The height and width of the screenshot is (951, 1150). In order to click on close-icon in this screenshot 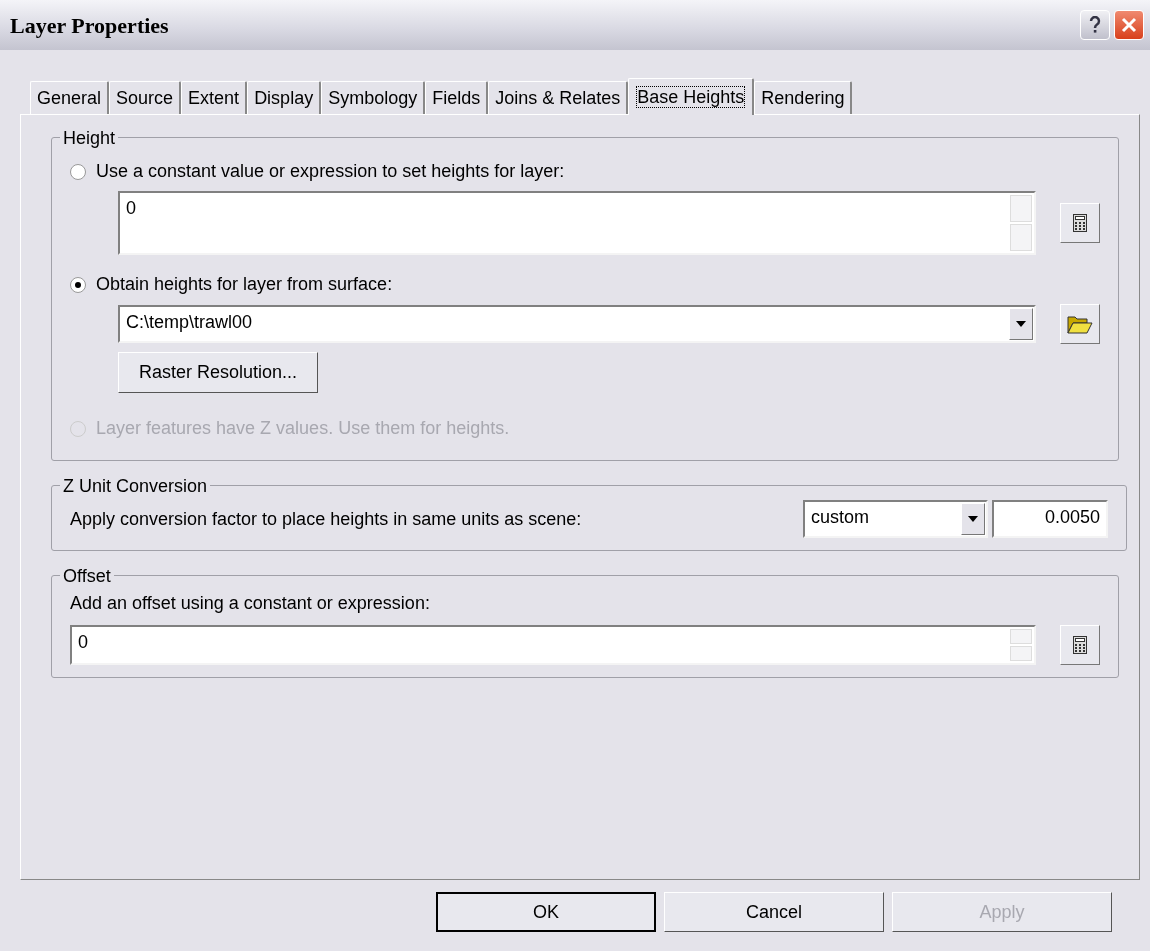, I will do `click(1129, 25)`.